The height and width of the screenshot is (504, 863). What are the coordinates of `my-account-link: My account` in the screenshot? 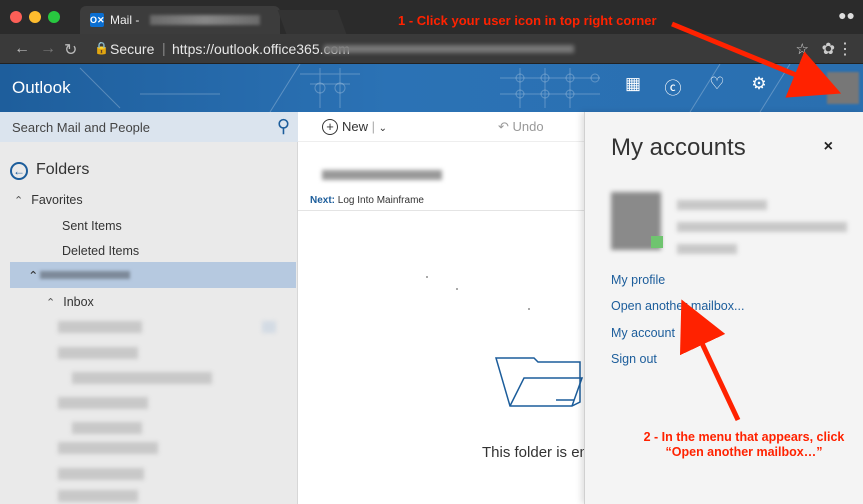 It's located at (643, 333).